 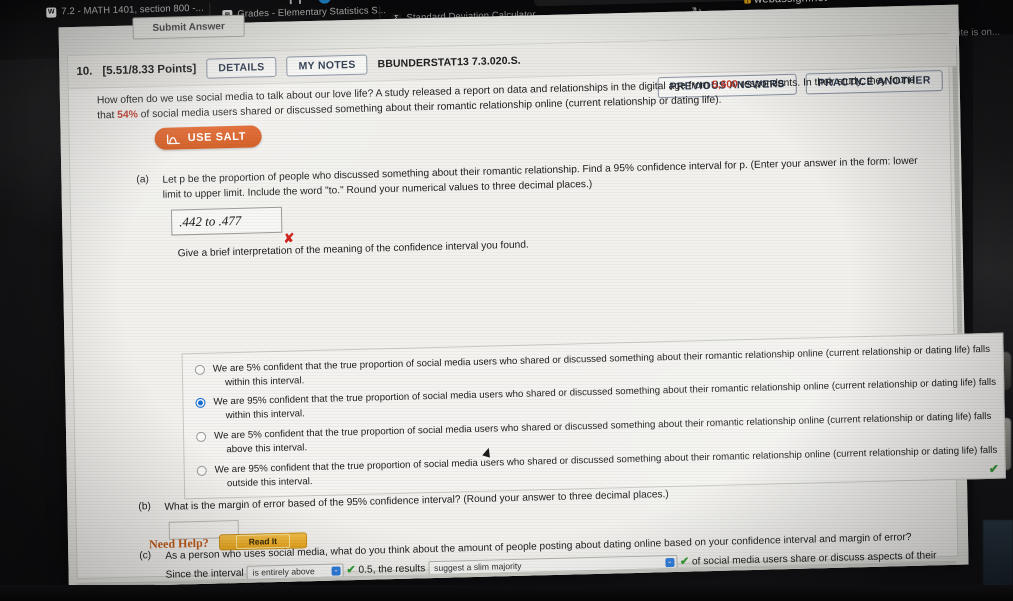 I want to click on part-a-answer-input: .442 to .477, so click(x=226, y=221).